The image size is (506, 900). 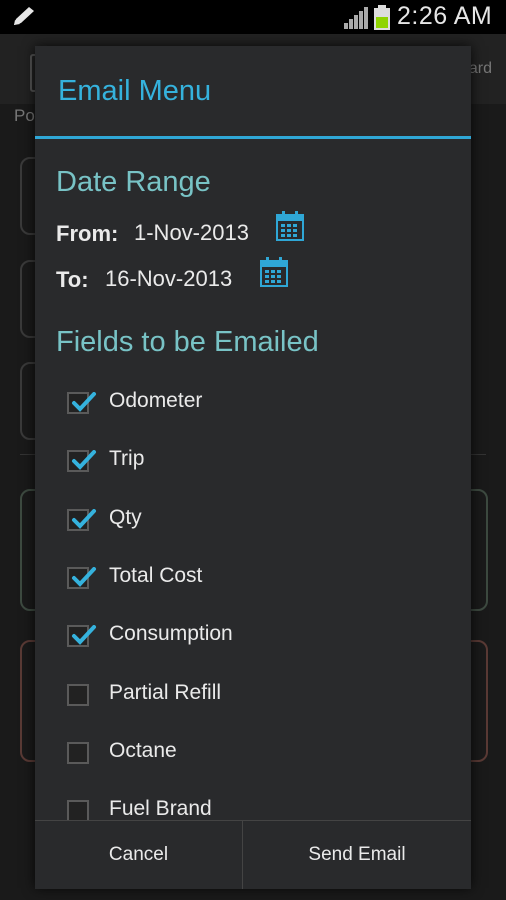 I want to click on title-divider, so click(x=253, y=137).